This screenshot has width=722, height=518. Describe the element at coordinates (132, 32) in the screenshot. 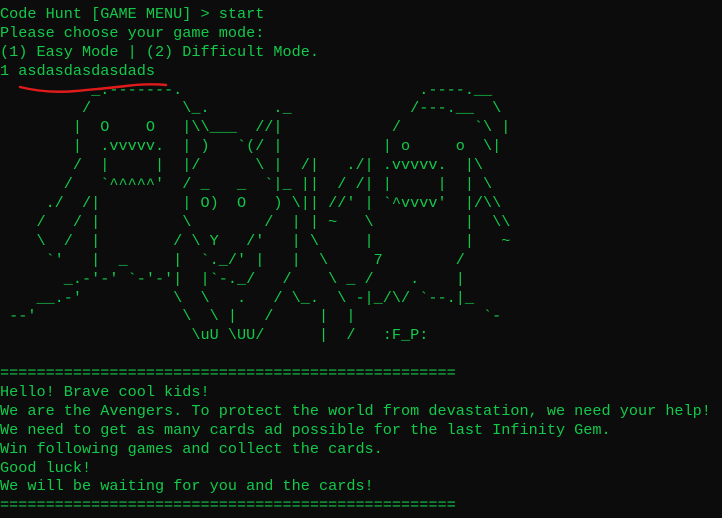

I see `choose-mode-text: Please choose your game mode:` at that location.